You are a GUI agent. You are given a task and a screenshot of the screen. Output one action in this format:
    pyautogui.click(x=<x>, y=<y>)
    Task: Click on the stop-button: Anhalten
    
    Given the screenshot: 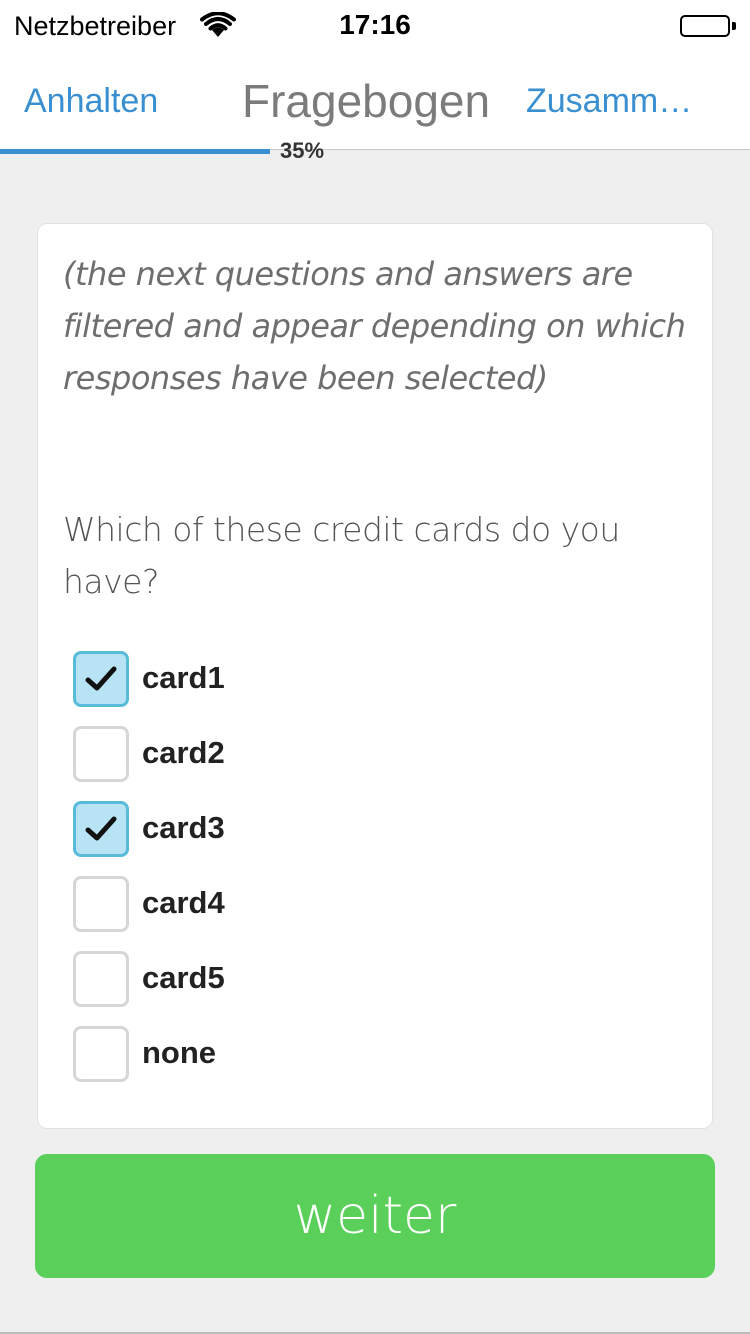 What is the action you would take?
    pyautogui.click(x=91, y=101)
    